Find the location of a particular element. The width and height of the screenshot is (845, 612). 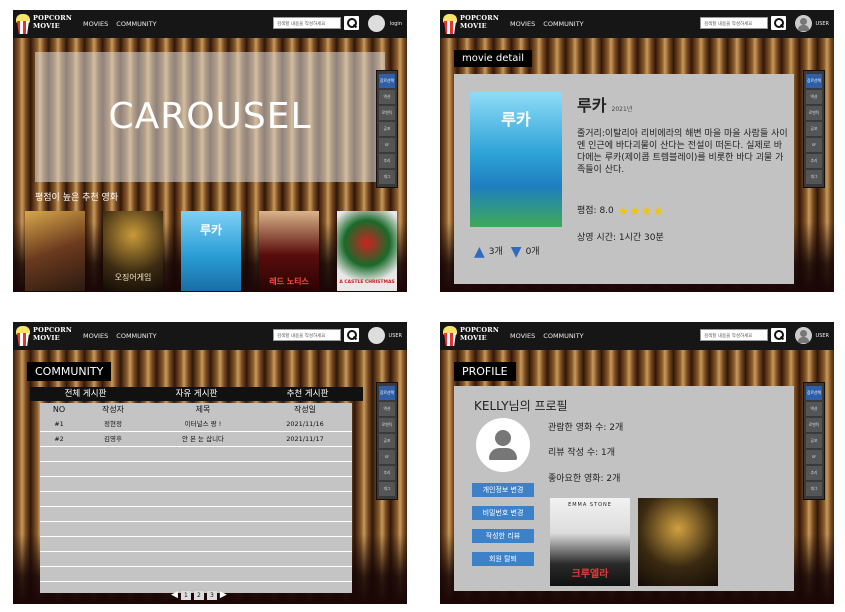

main-nav: MOVIES COMMUNITY is located at coordinates (550, 336).